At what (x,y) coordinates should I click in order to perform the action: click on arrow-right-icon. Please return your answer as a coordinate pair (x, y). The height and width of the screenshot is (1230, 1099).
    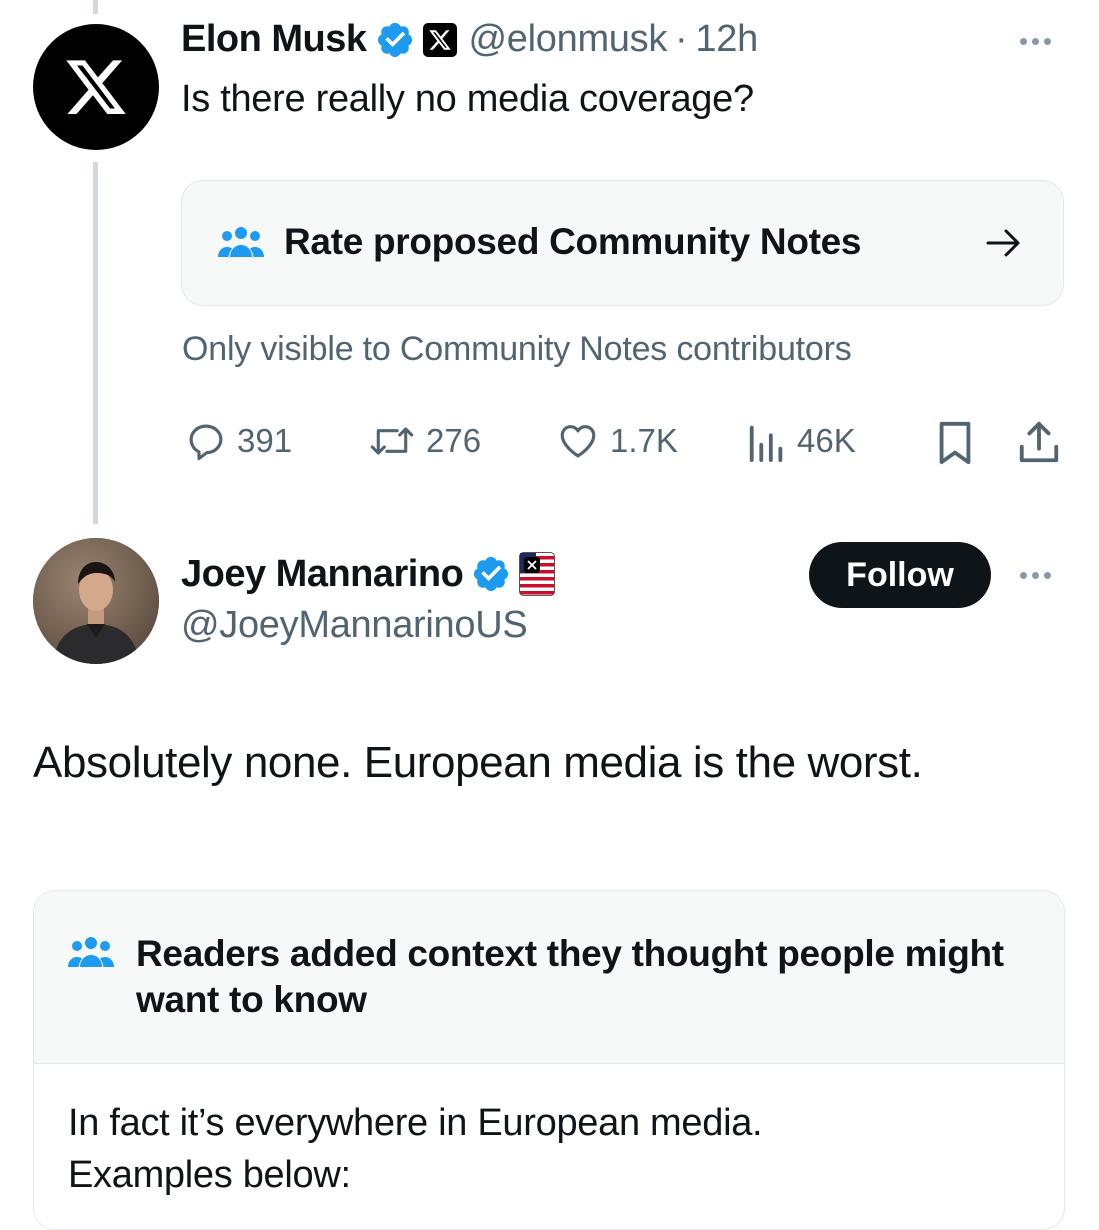
    Looking at the image, I should click on (1003, 243).